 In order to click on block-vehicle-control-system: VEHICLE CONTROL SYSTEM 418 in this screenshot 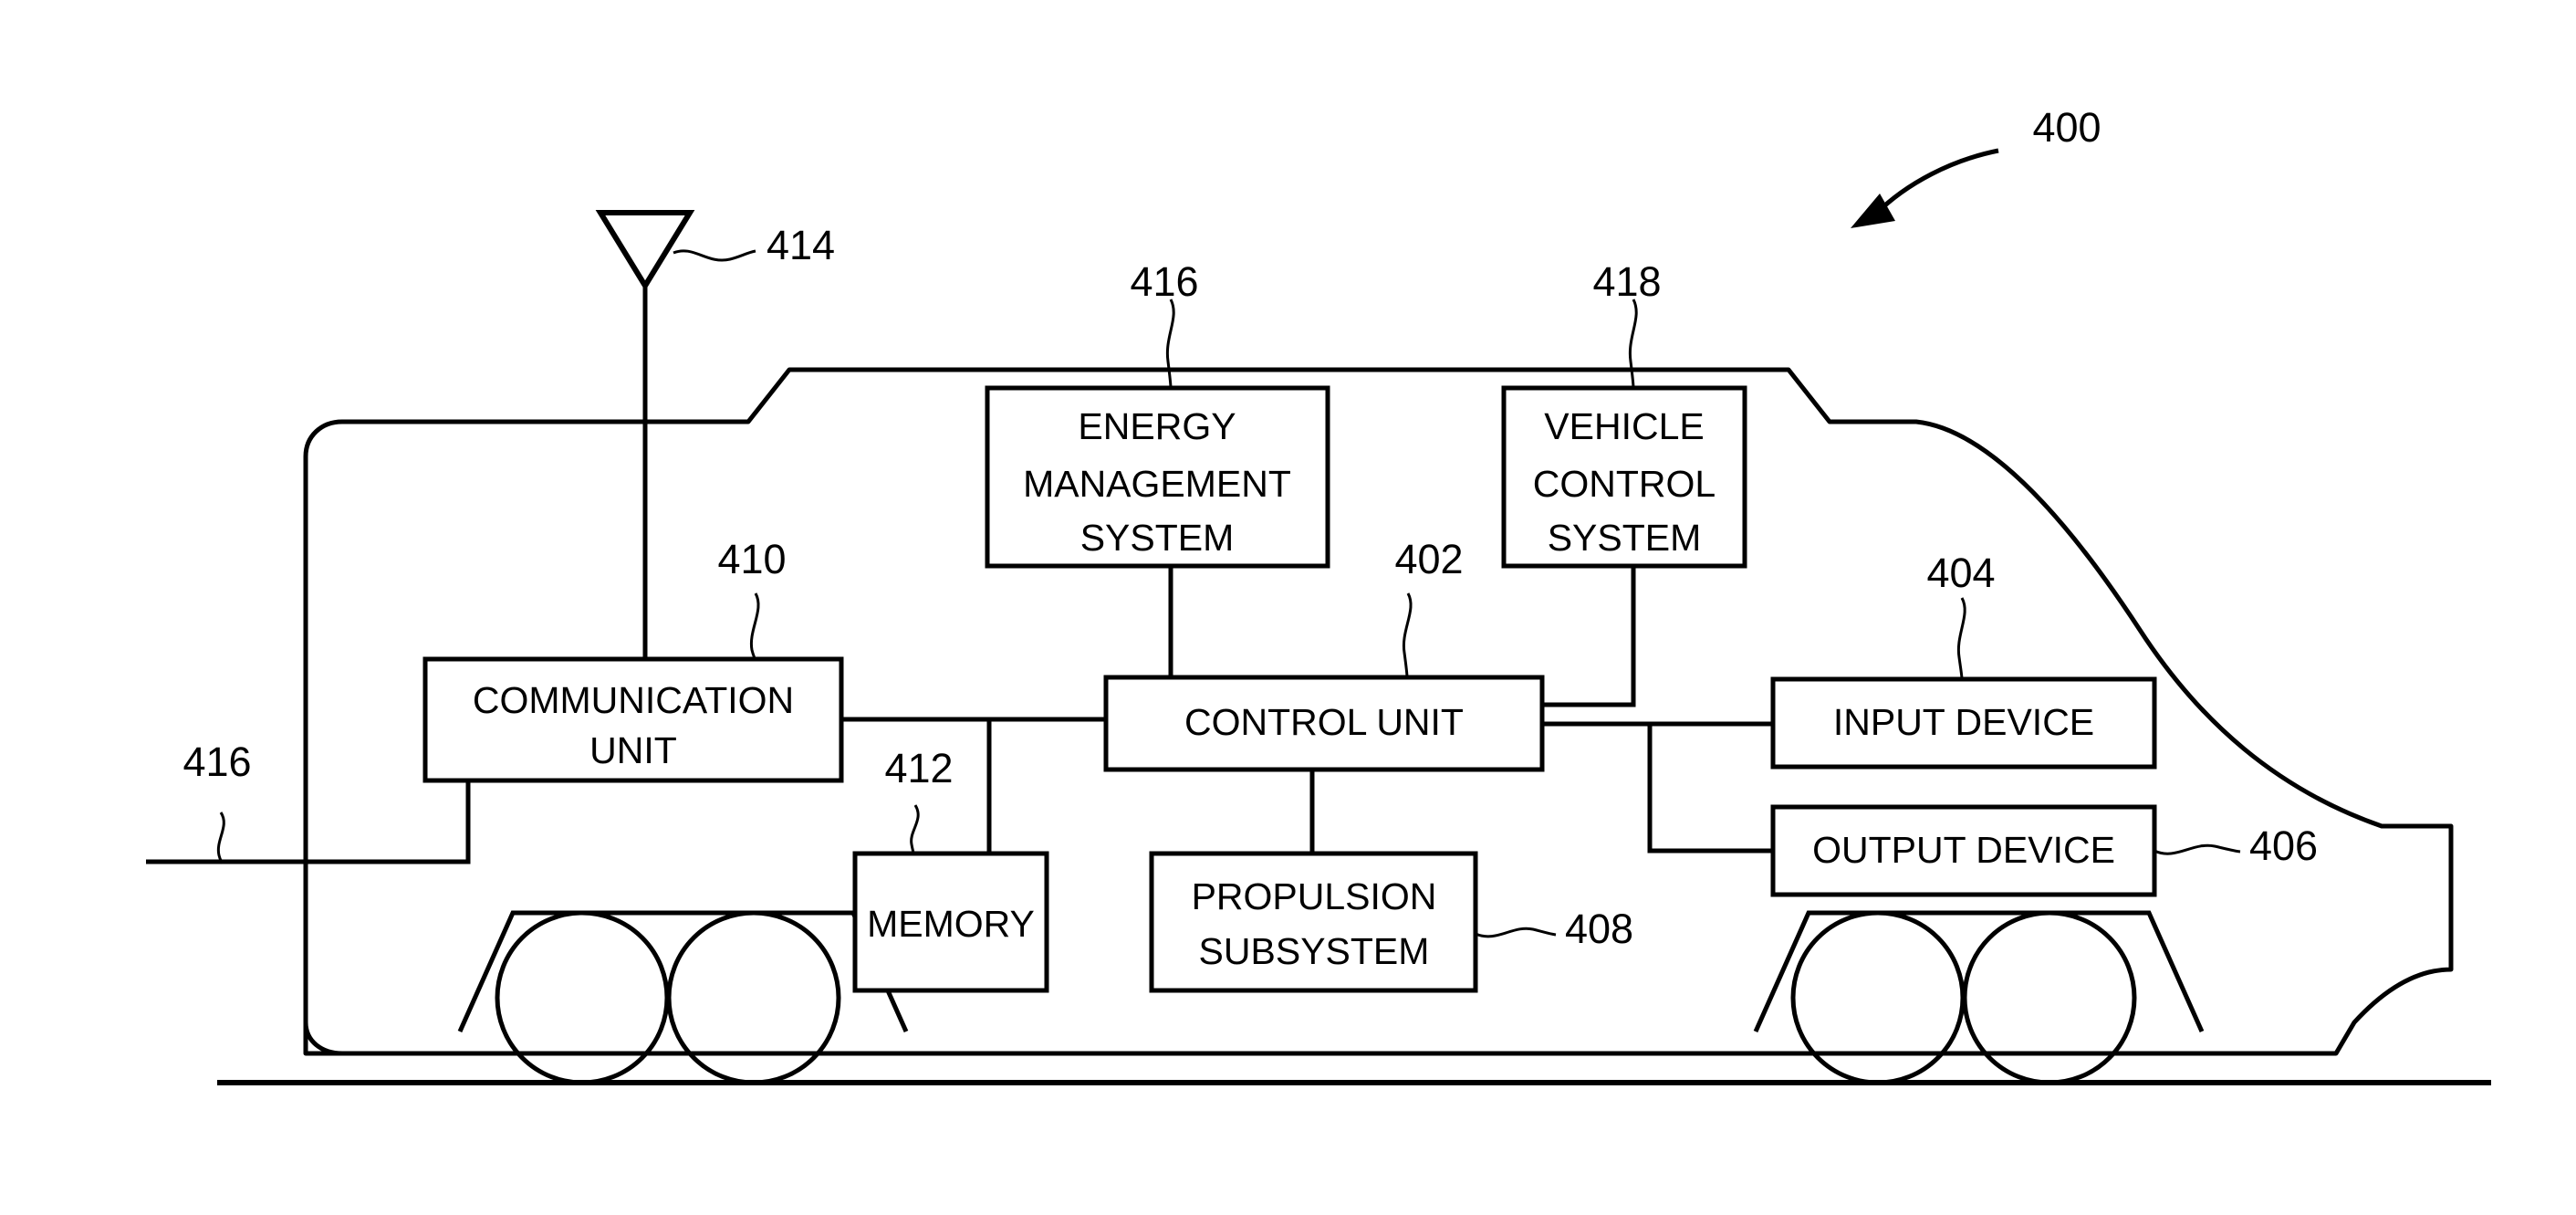, I will do `click(1624, 412)`.